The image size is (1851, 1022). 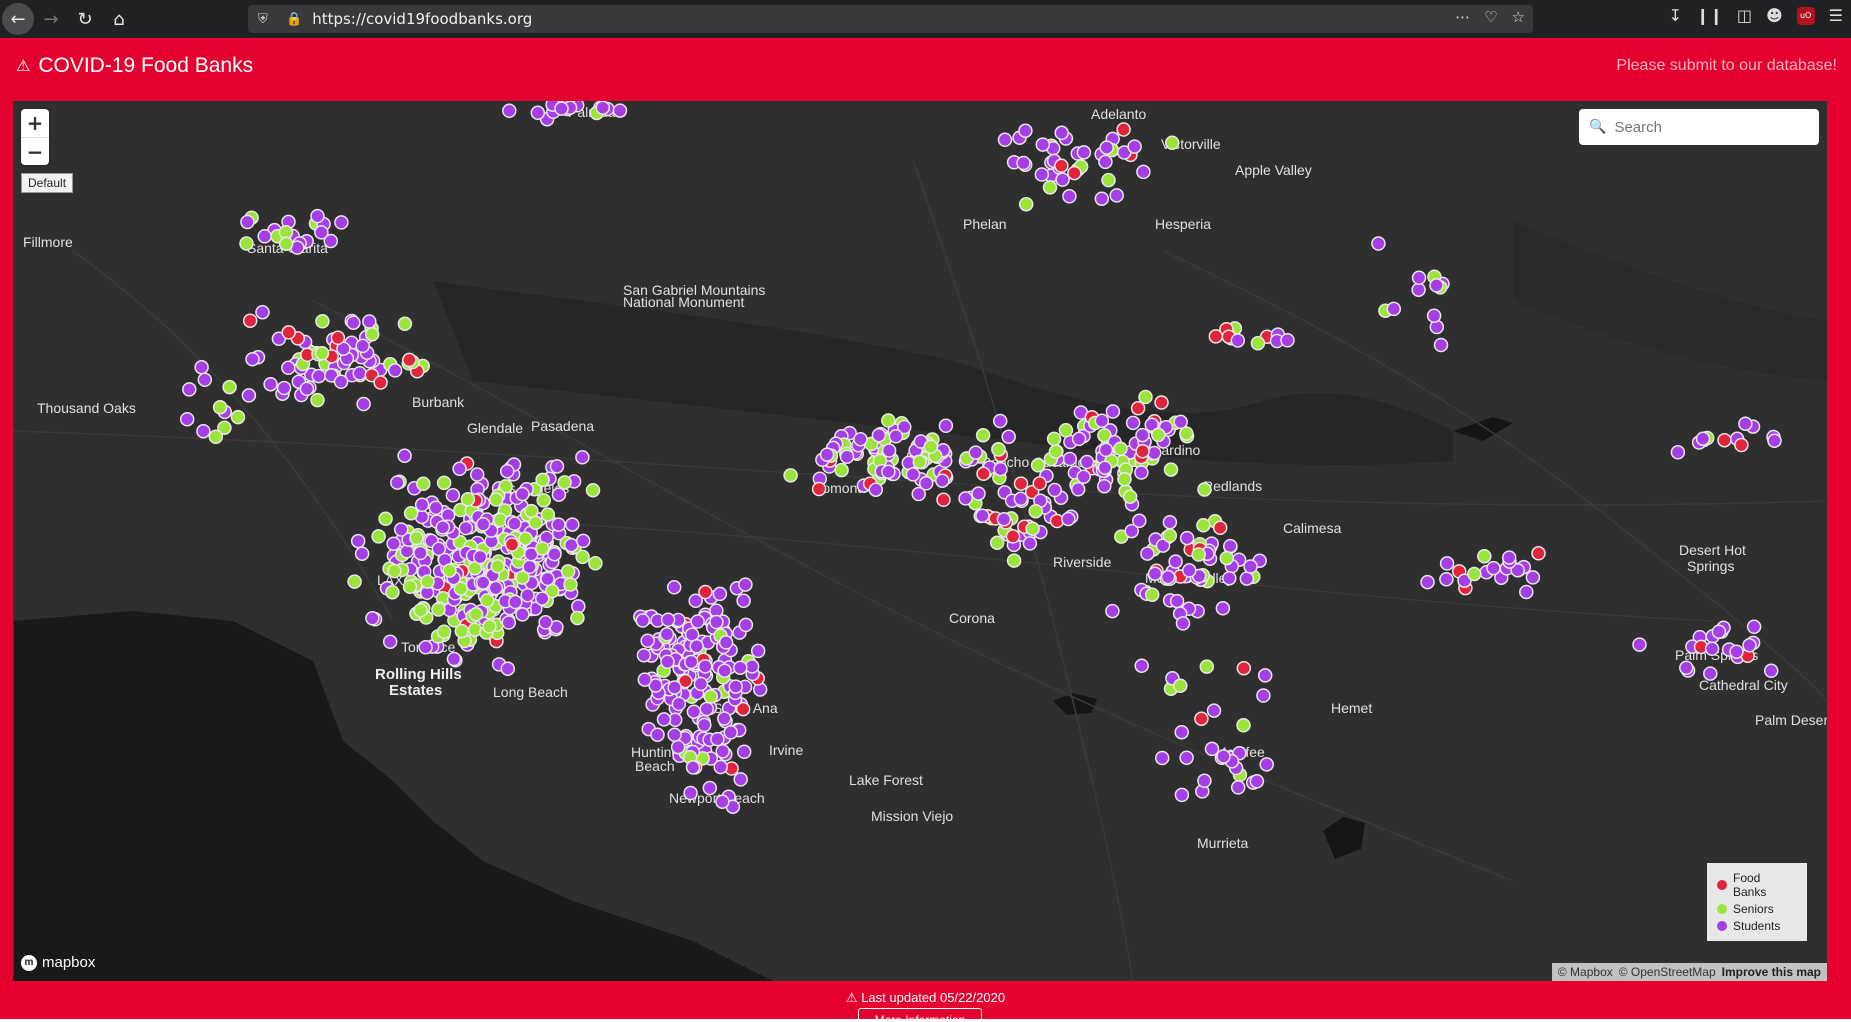 I want to click on bookmark-star-icon: ☆, so click(x=1518, y=17).